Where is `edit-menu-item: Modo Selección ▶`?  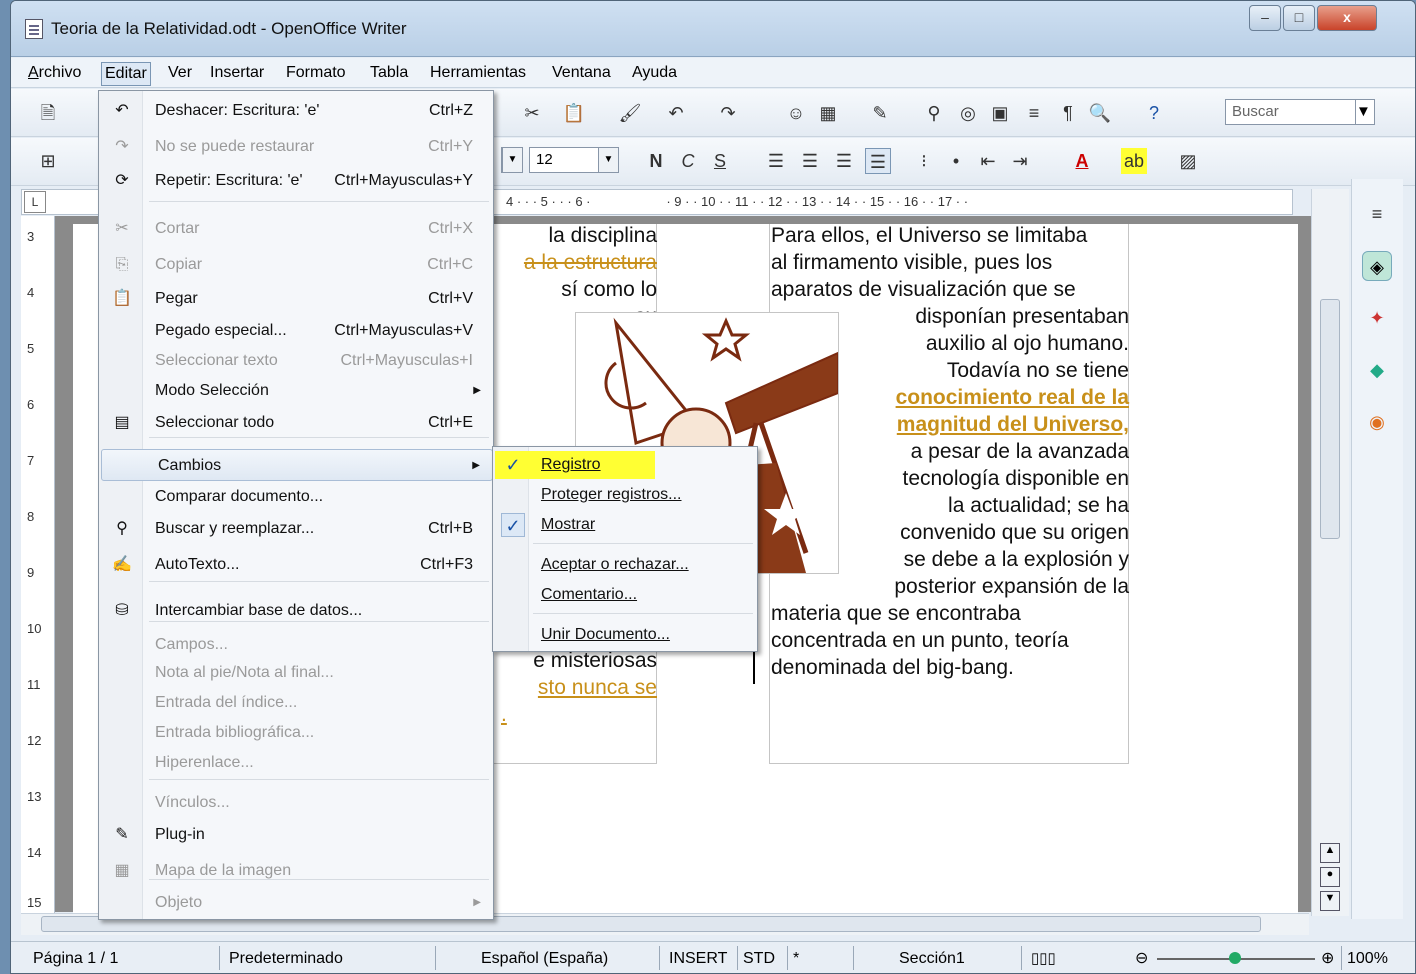
edit-menu-item: Modo Selección ▶ is located at coordinates (296, 391).